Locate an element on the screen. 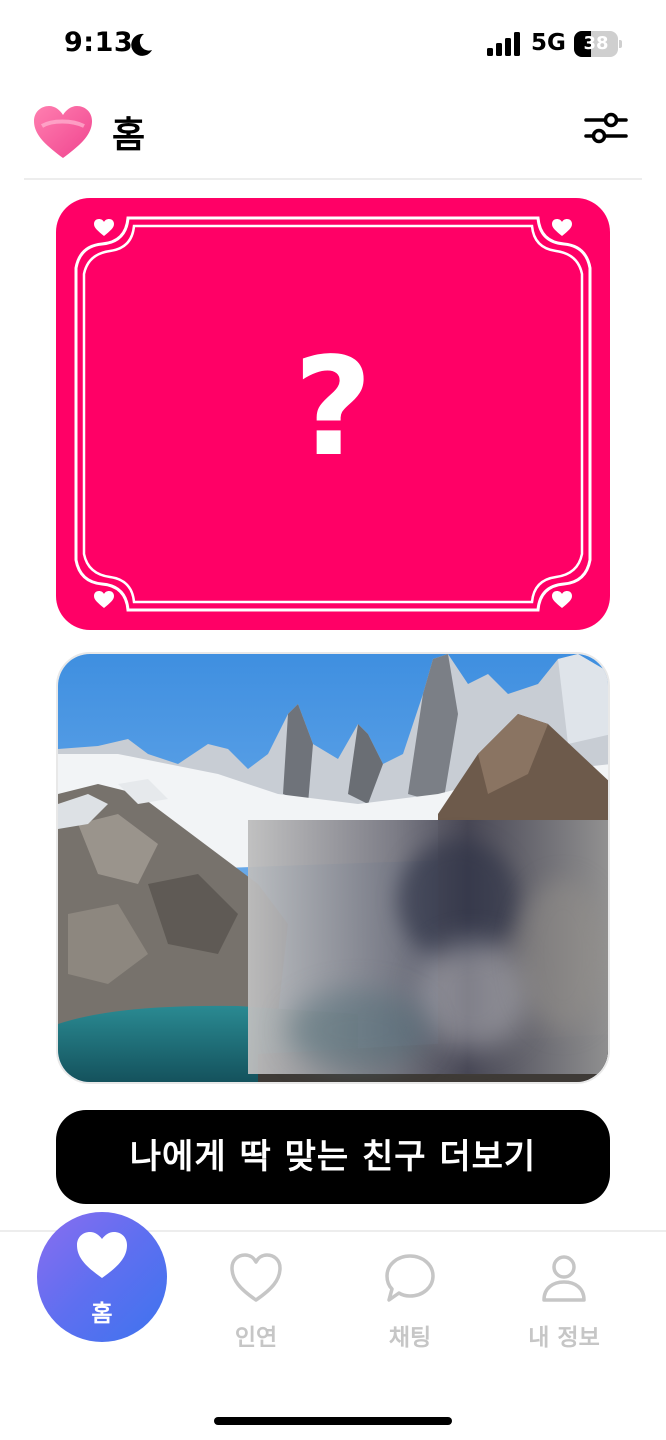  tab-chat: 채팅 is located at coordinates (410, 1302).